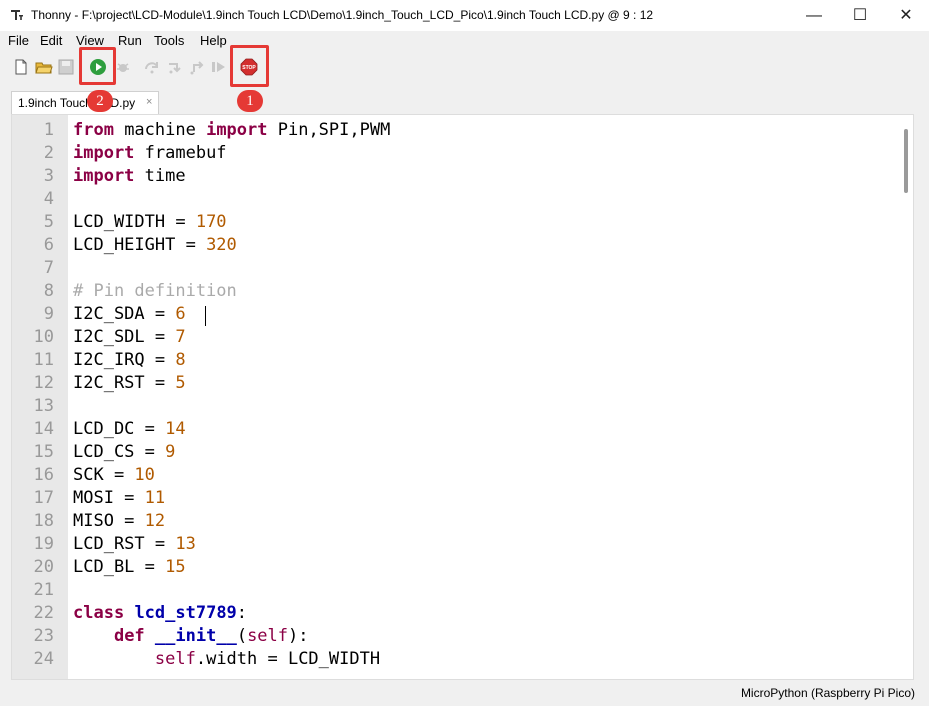 The width and height of the screenshot is (929, 706). Describe the element at coordinates (119, 521) in the screenshot. I see `code-line: MISO = 12` at that location.